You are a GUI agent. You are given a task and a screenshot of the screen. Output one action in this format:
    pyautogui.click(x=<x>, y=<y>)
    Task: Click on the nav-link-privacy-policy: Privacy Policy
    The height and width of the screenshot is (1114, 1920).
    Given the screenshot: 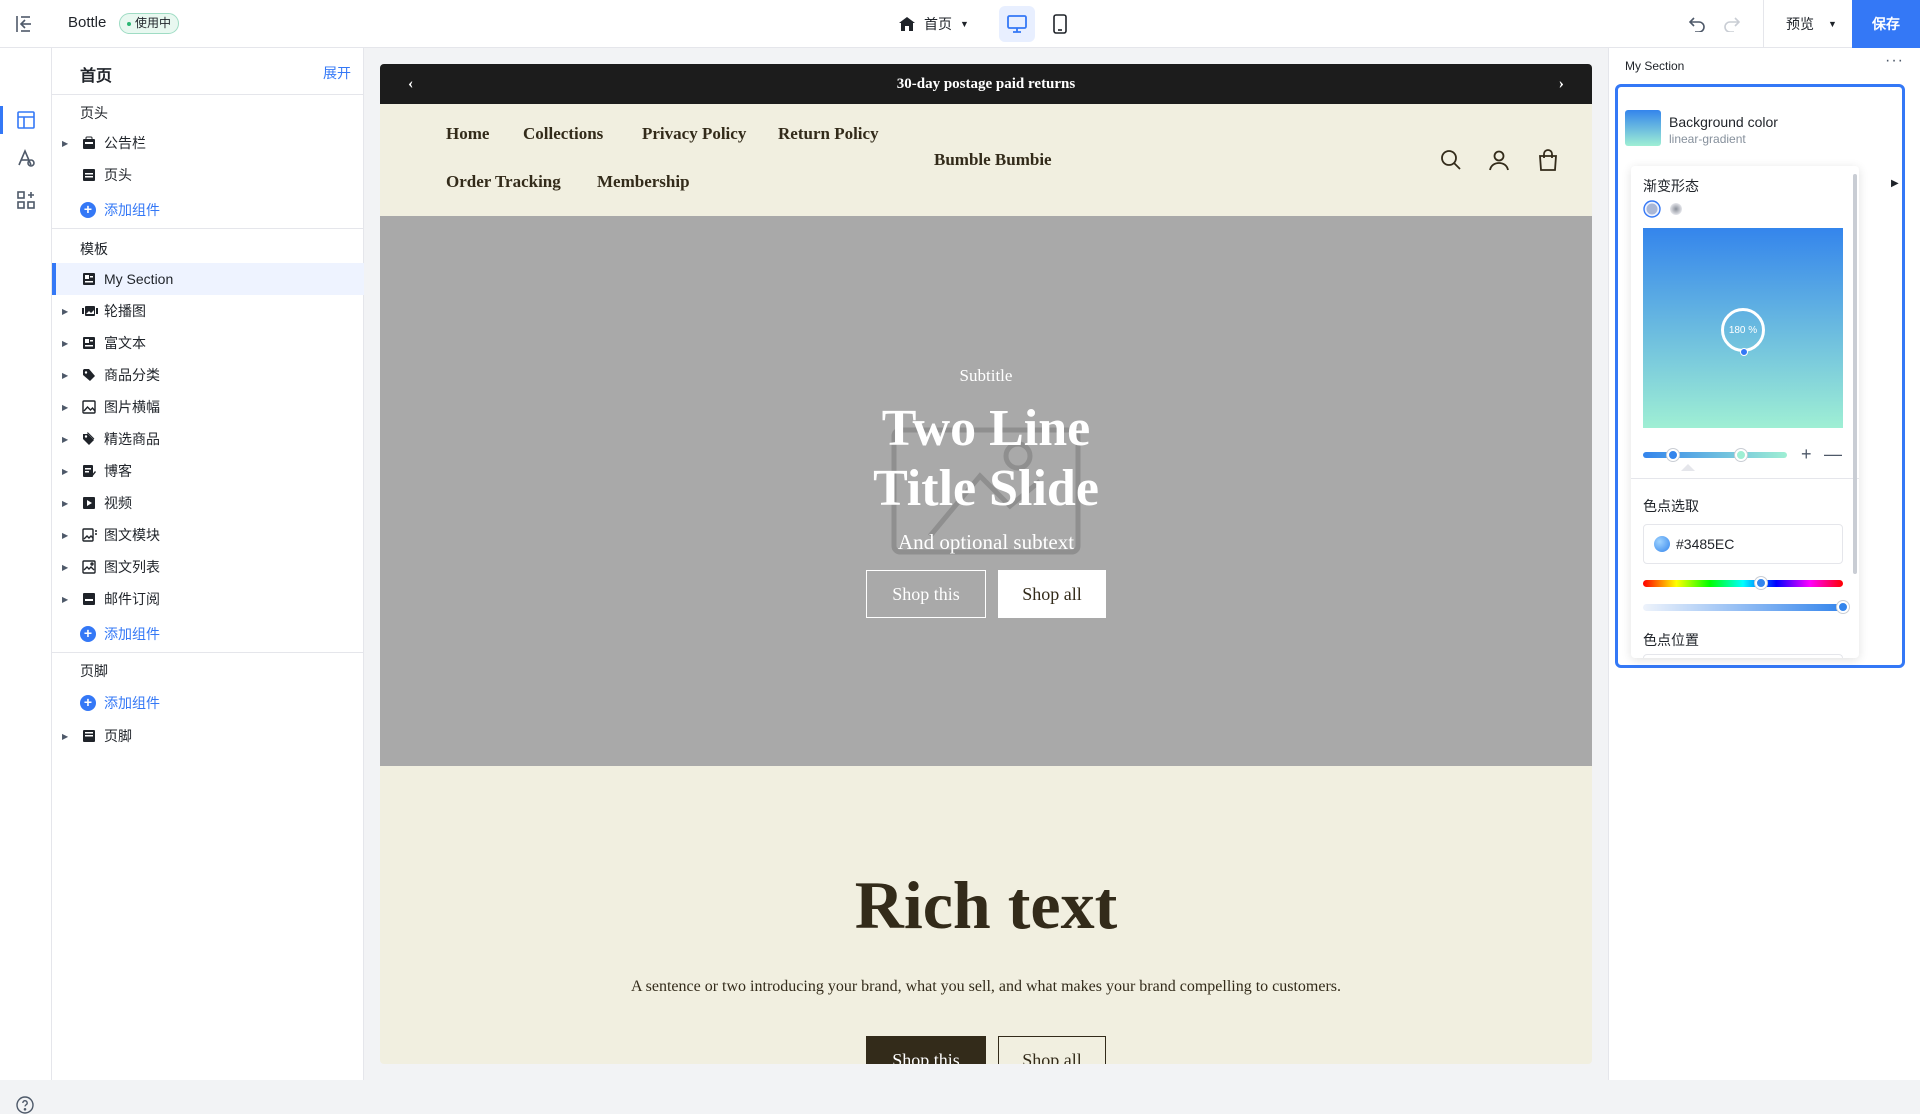 What is the action you would take?
    pyautogui.click(x=694, y=134)
    